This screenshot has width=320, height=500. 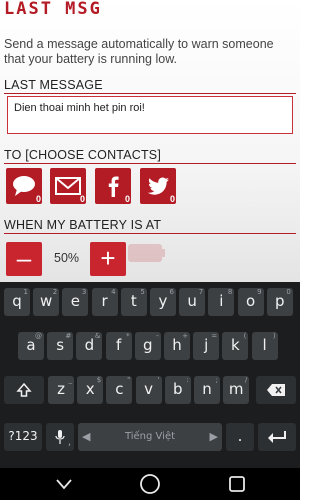 I want to click on key-e: 3e, so click(x=75, y=302).